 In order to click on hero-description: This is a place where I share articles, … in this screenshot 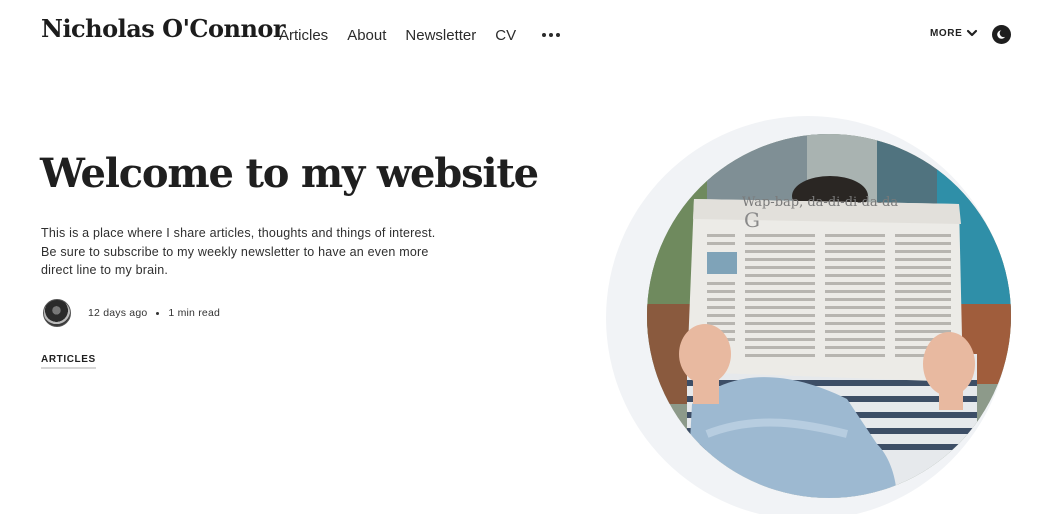, I will do `click(238, 251)`.